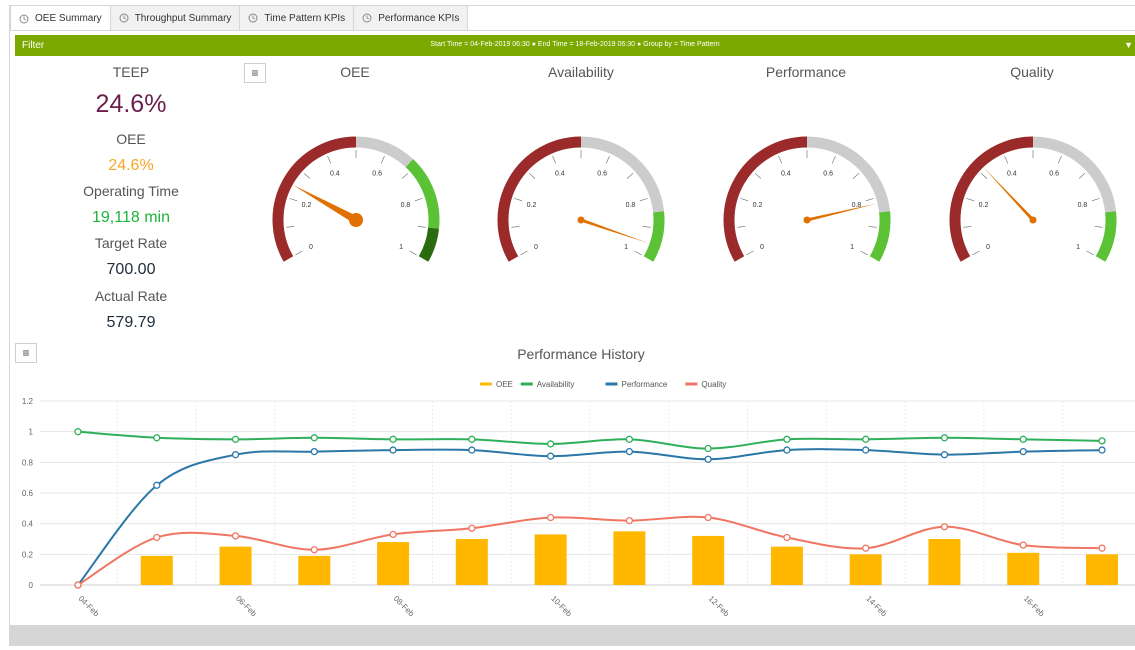 Image resolution: width=1135 pixels, height=650 pixels. Describe the element at coordinates (60, 18) in the screenshot. I see `tab-oee-summary: OEE Summary` at that location.